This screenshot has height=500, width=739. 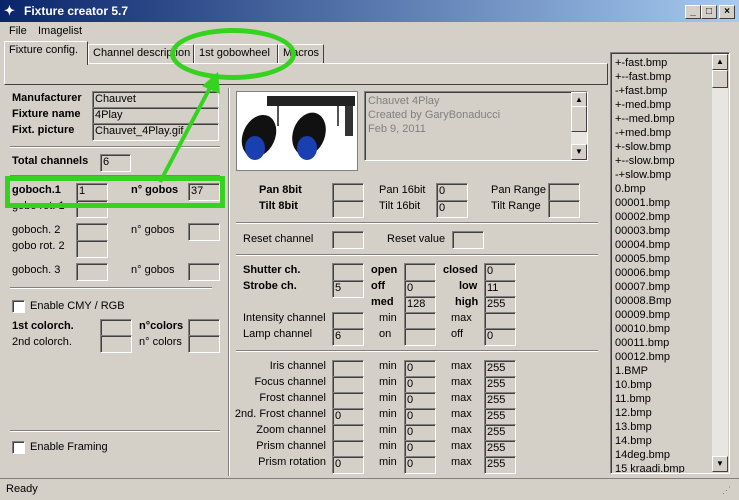 I want to click on image-list-item: 00006.bmp, so click(x=642, y=273).